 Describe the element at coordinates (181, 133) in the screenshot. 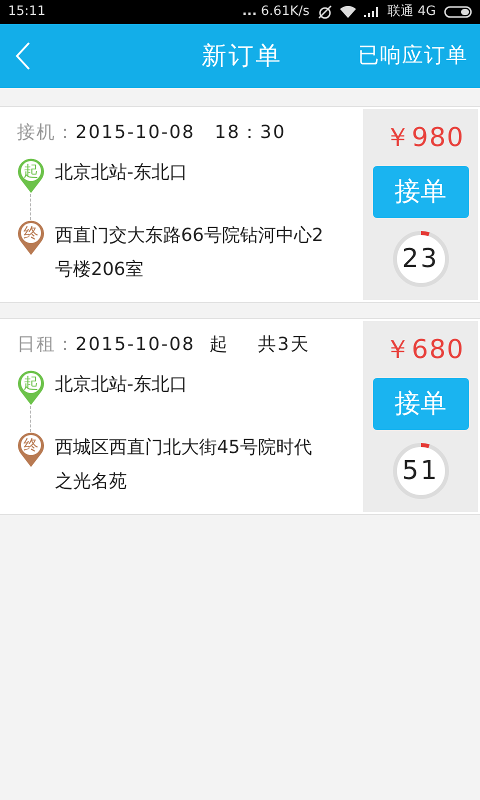

I see `order-time: 2015-10-08 18：30` at that location.